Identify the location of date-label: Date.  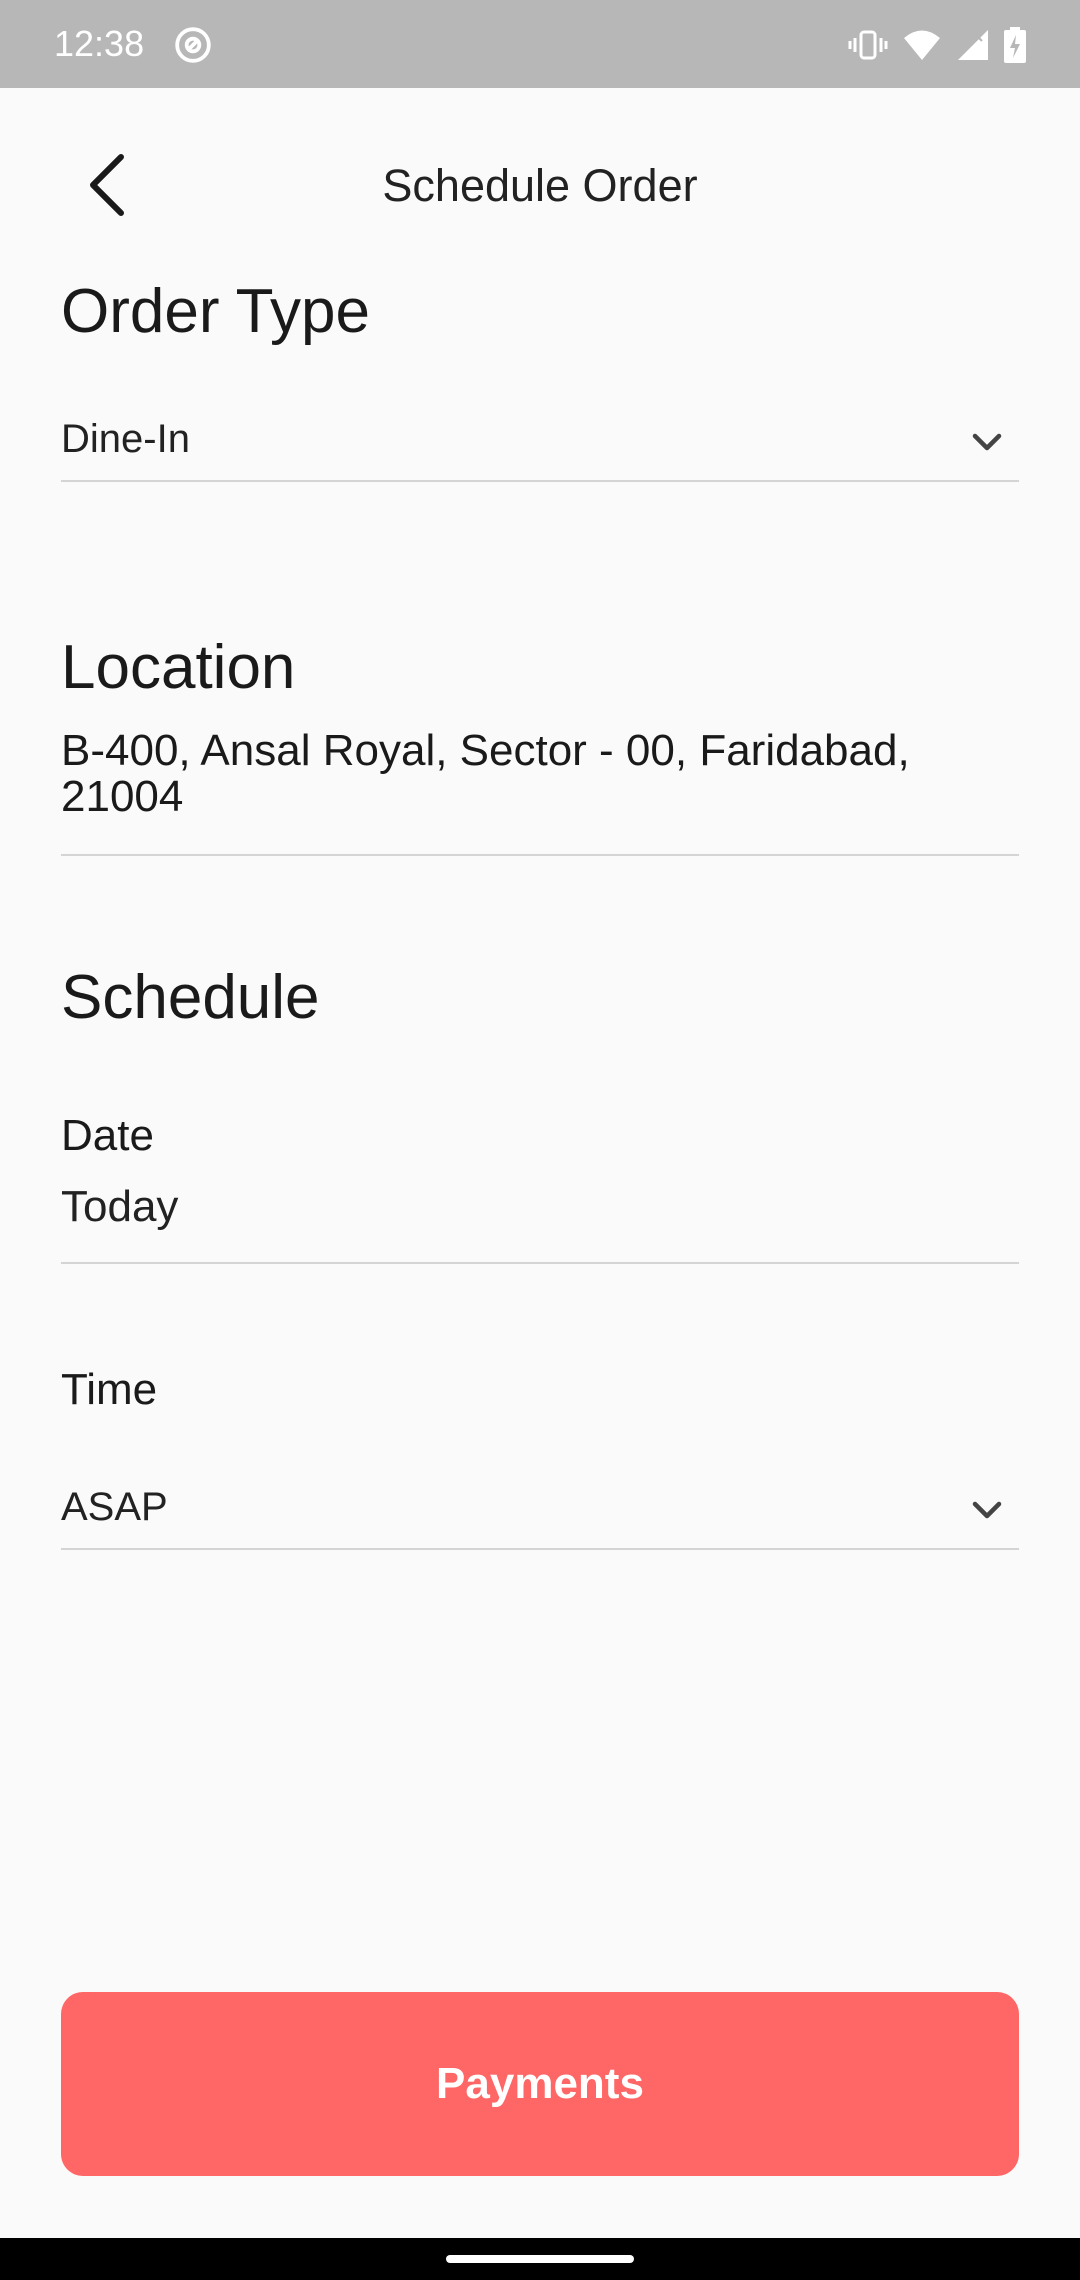
(107, 1135).